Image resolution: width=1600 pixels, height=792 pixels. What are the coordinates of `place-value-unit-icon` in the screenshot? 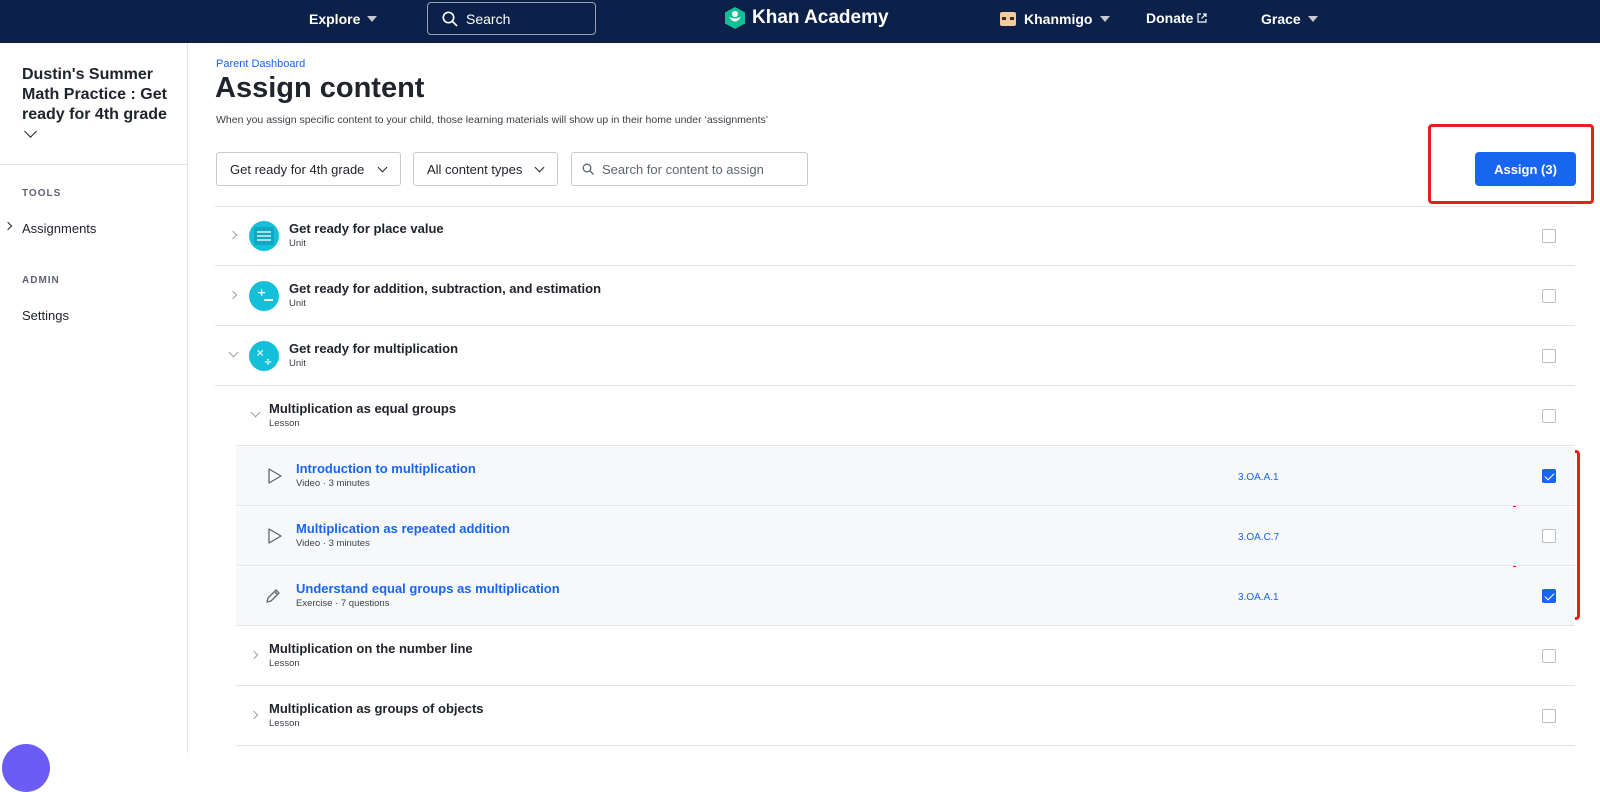 It's located at (264, 236).